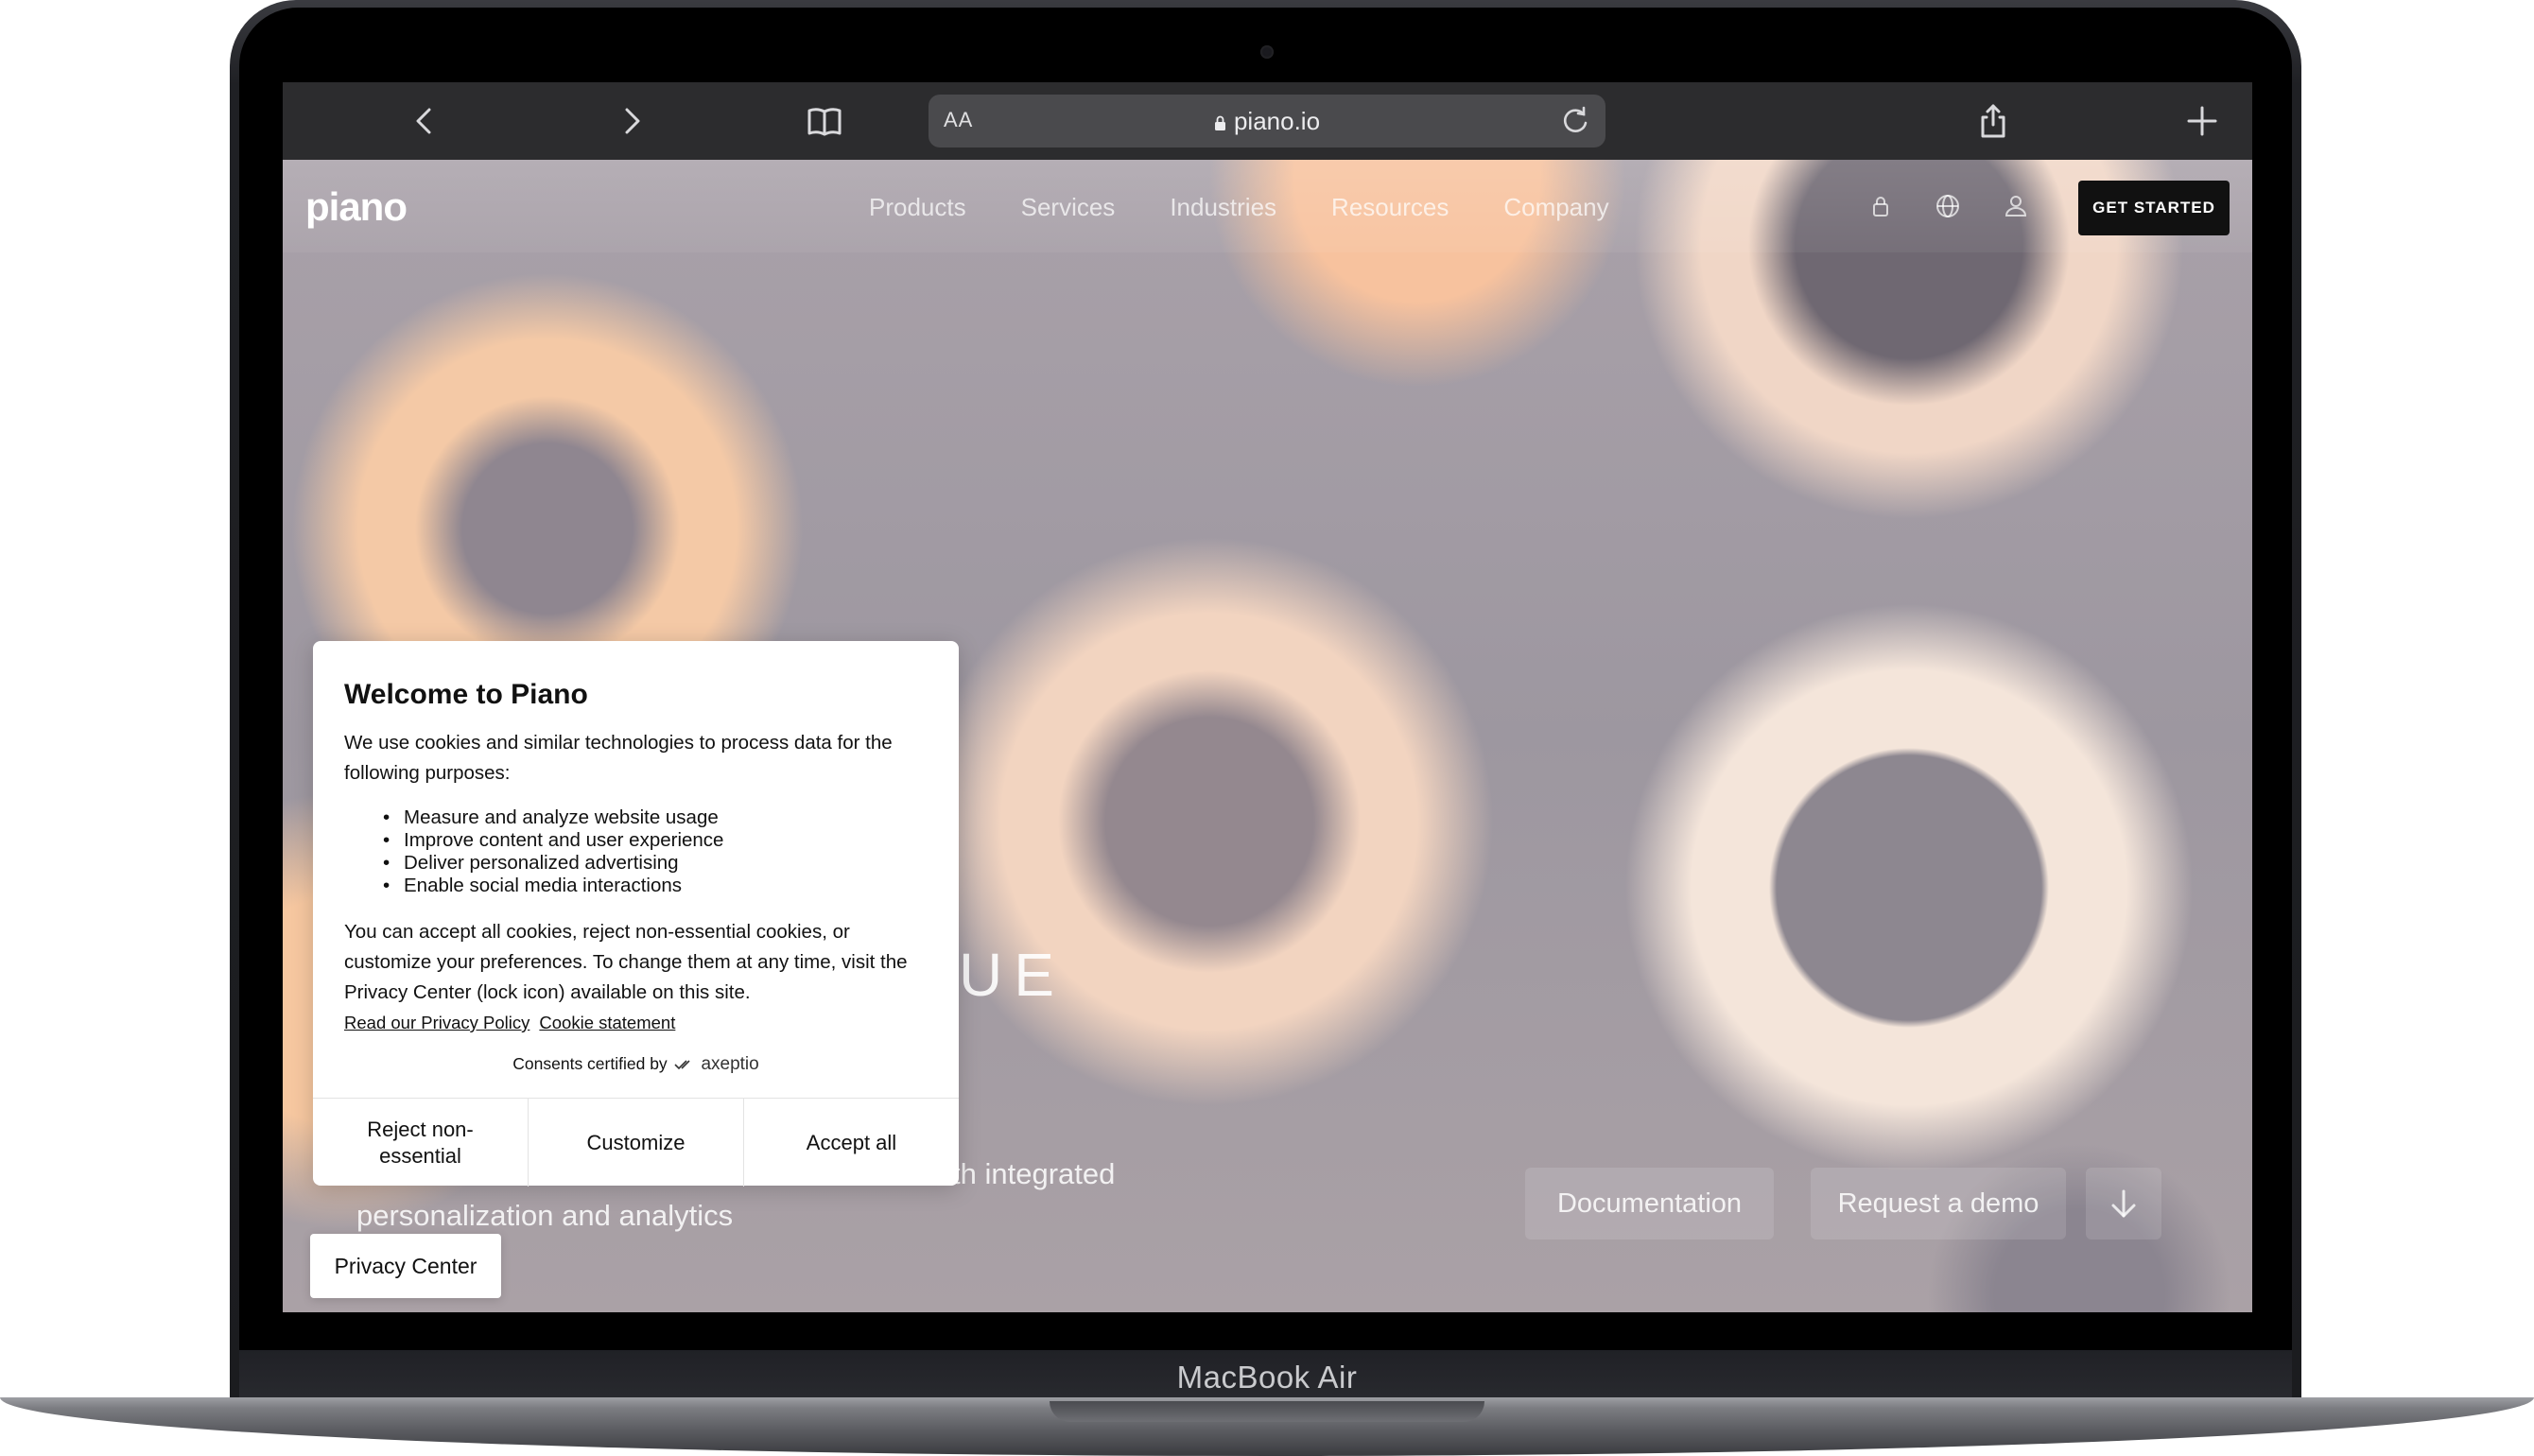 The image size is (2534, 1456). What do you see at coordinates (1012, 975) in the screenshot?
I see `hero-heading-fragment: UE` at bounding box center [1012, 975].